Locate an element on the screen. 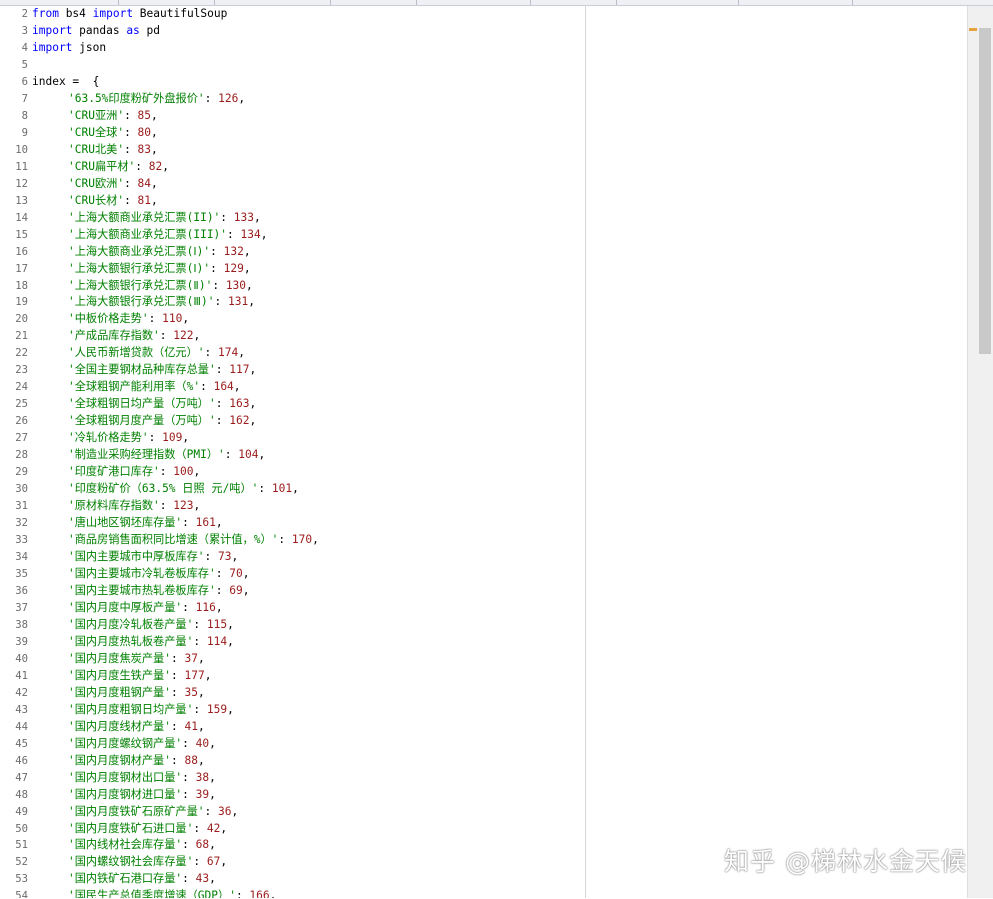 The width and height of the screenshot is (993, 899). code-line: 39 '国内月度热轧板卷产量': 114, is located at coordinates (292, 642).